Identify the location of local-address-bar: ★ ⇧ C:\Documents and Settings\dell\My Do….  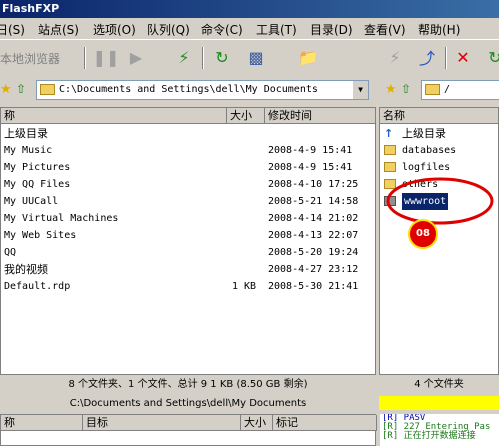
(188, 91).